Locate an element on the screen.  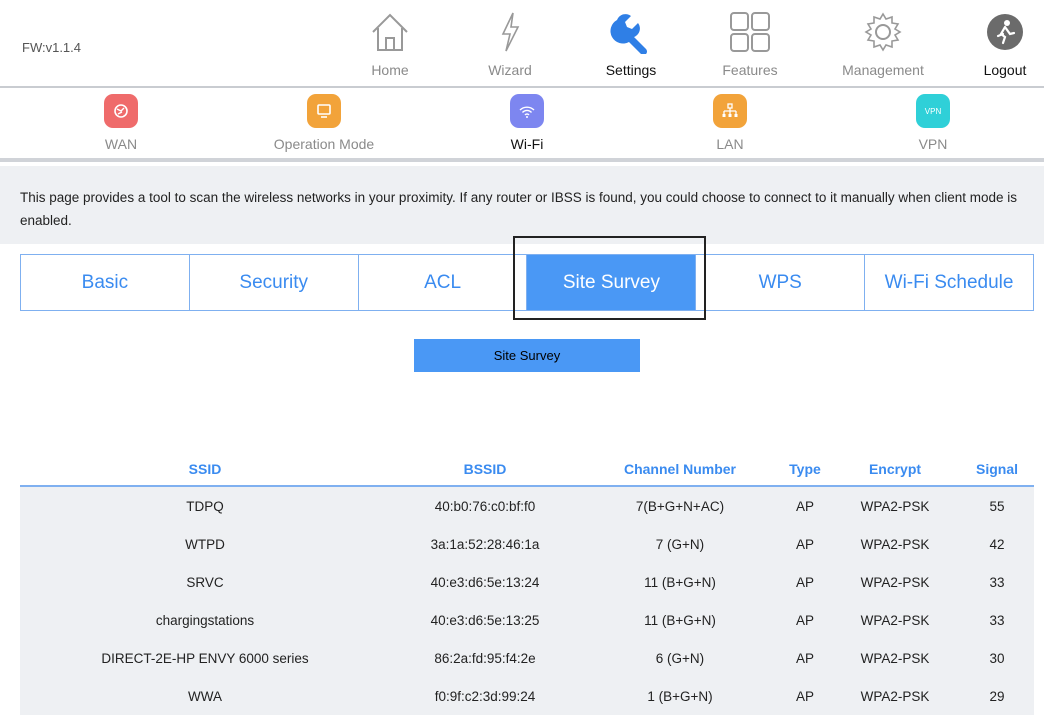
nav-settings: Settings is located at coordinates (631, 43).